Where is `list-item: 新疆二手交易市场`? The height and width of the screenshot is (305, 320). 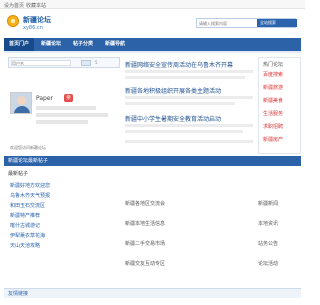
list-item: 新疆二手交易市场 is located at coordinates (145, 243).